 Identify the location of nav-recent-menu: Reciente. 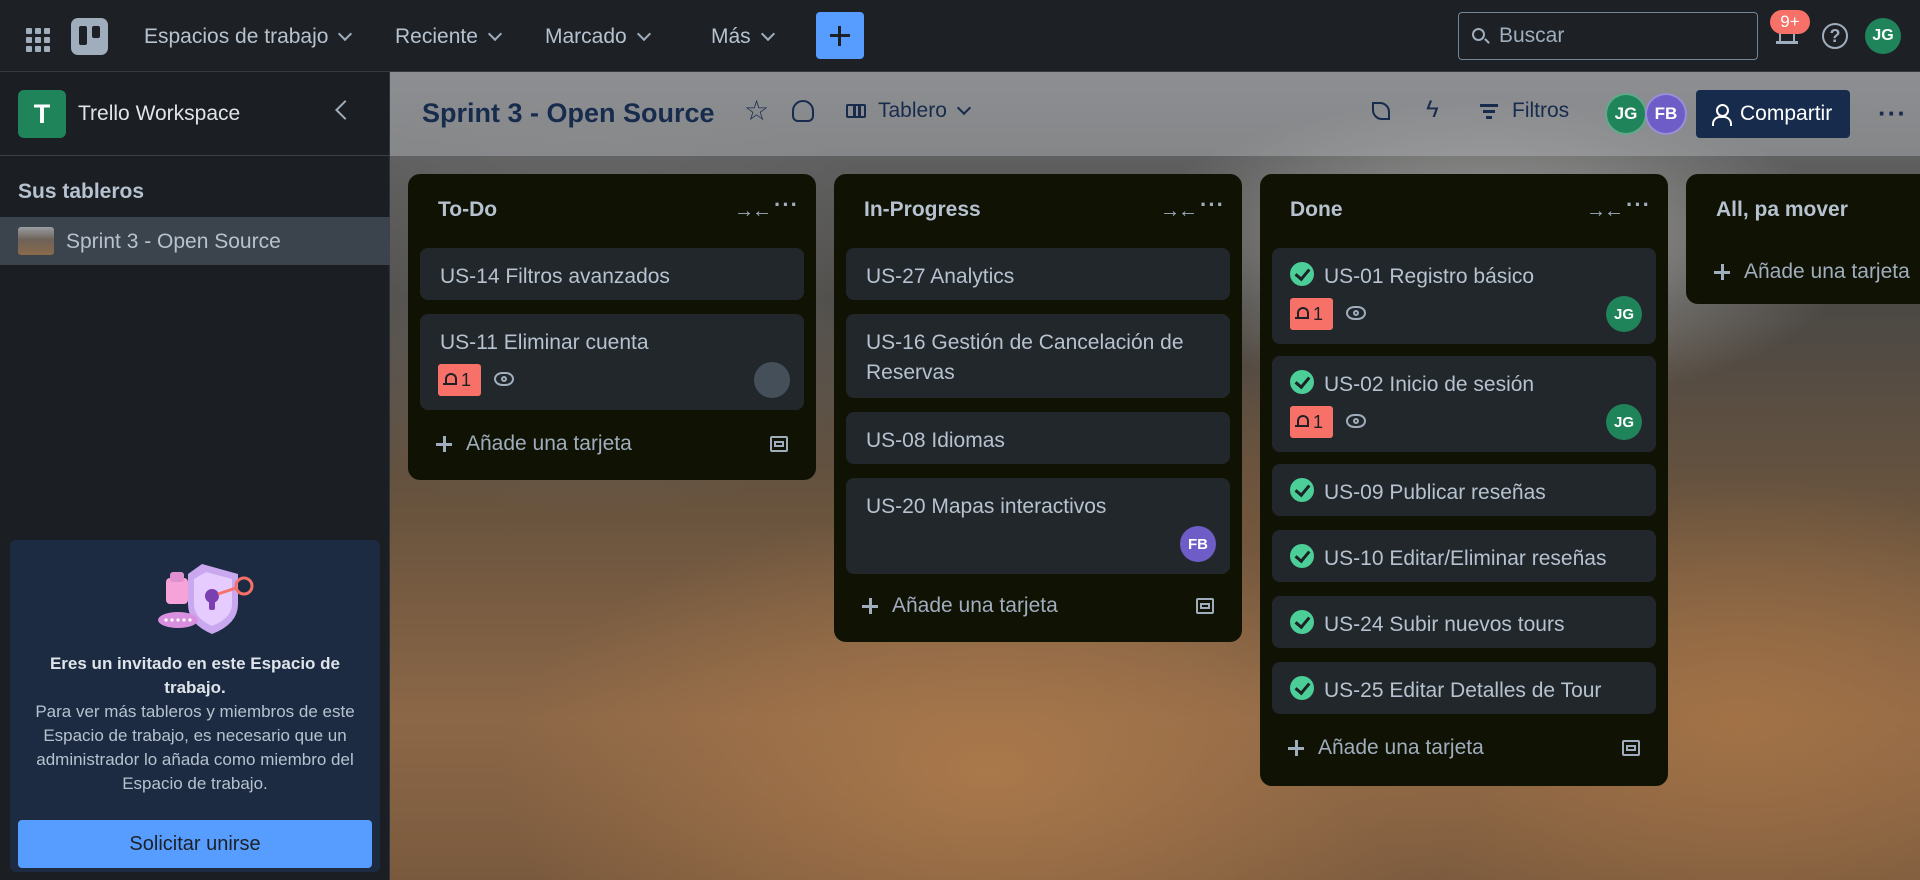
(448, 37).